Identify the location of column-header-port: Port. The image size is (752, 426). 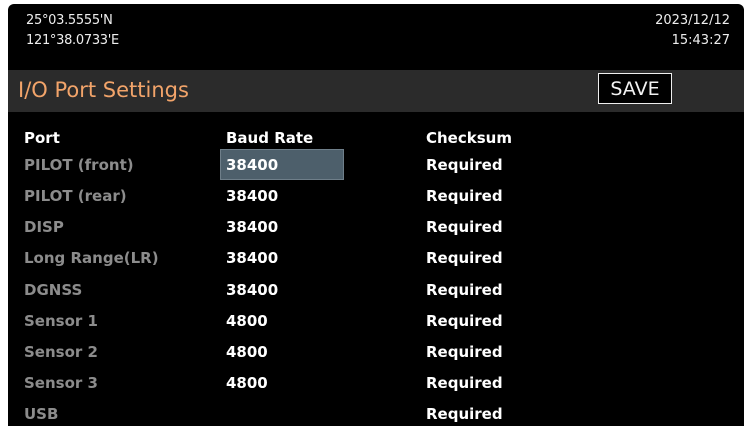
(42, 138).